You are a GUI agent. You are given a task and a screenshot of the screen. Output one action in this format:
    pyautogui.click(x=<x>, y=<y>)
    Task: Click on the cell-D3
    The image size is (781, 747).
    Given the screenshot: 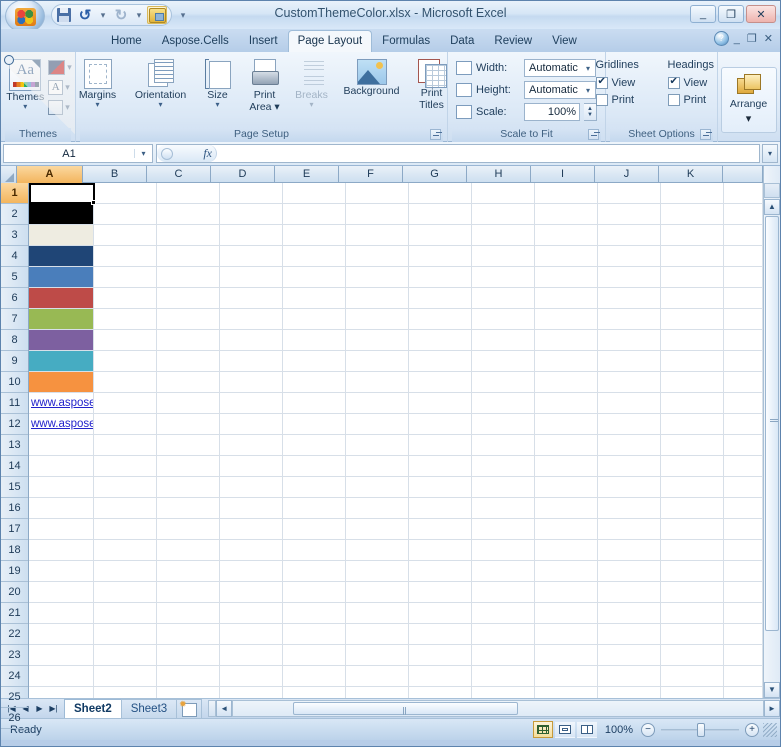 What is the action you would take?
    pyautogui.click(x=251, y=235)
    